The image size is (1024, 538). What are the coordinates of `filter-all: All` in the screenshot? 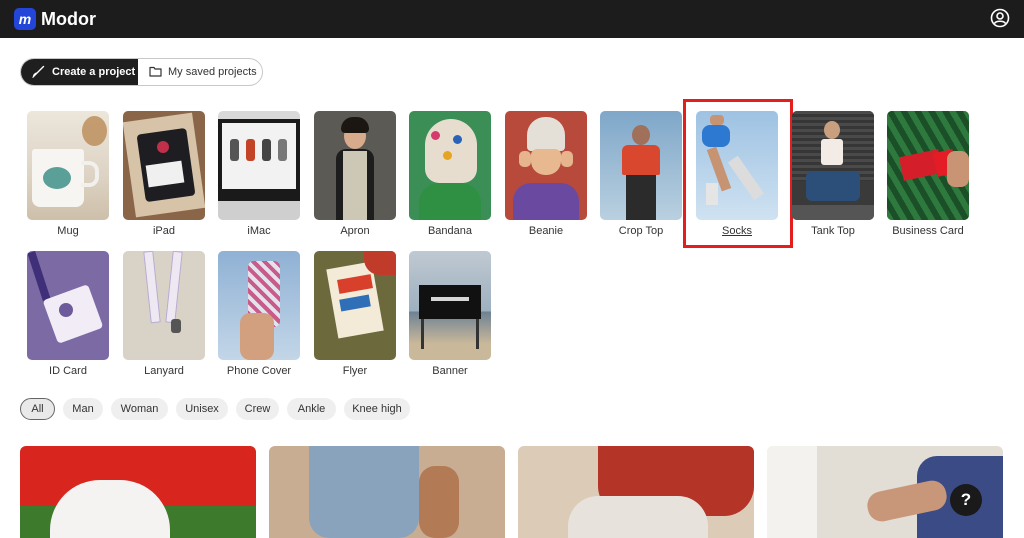 It's located at (37, 409).